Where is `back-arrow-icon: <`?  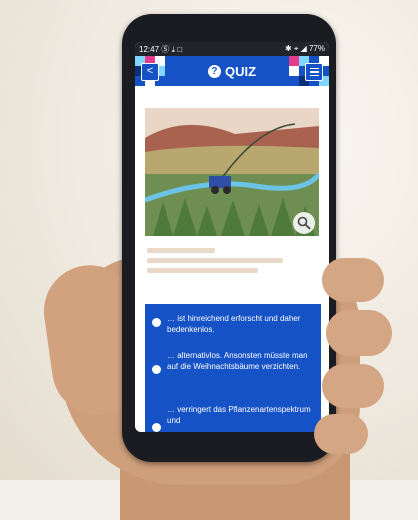 back-arrow-icon: < is located at coordinates (150, 72).